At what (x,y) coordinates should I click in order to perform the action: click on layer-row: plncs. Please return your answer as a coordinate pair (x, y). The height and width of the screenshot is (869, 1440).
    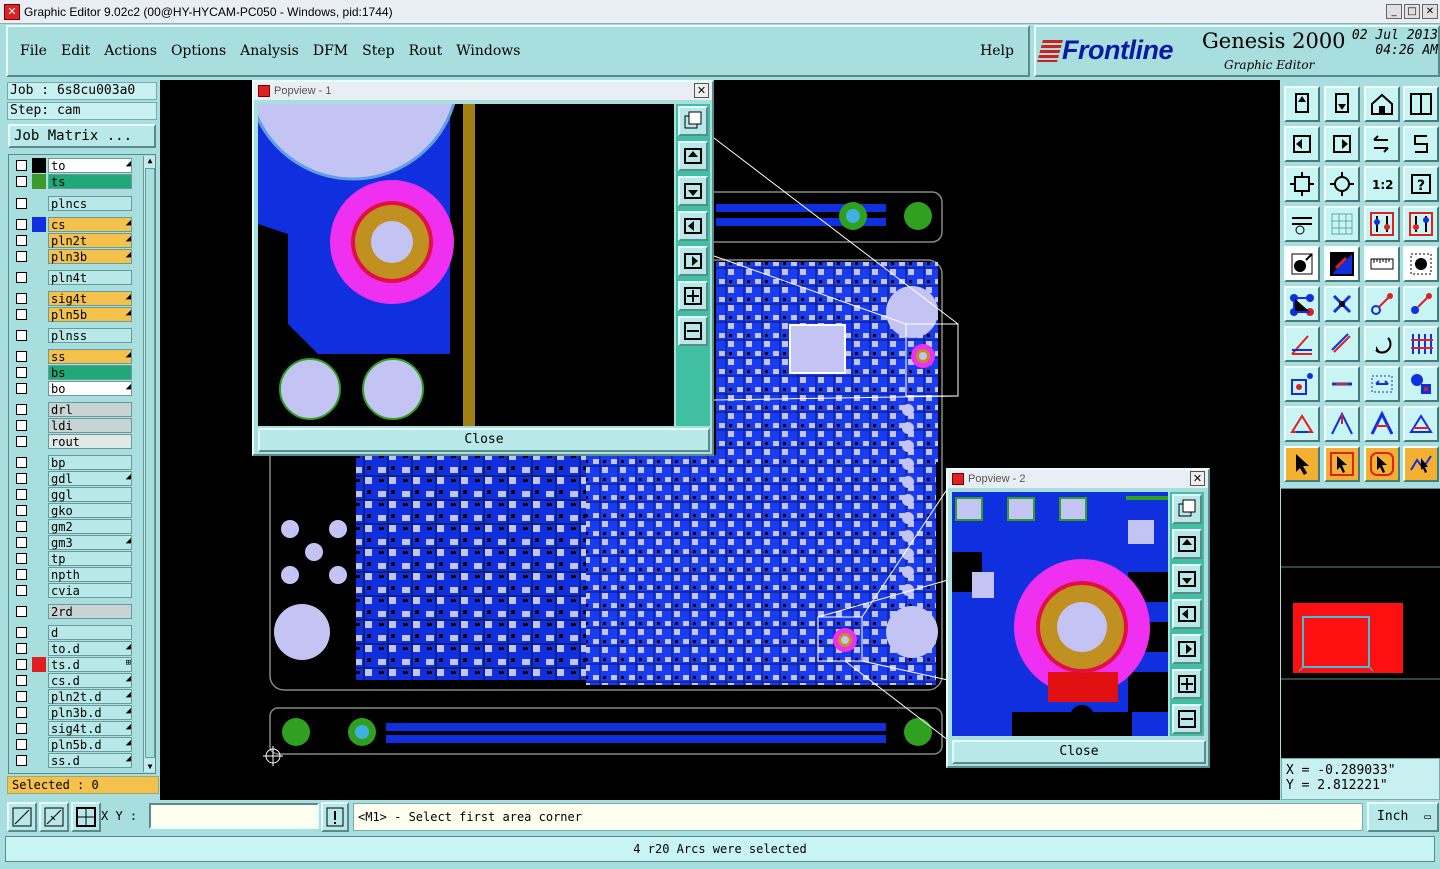
    Looking at the image, I should click on (73, 203).